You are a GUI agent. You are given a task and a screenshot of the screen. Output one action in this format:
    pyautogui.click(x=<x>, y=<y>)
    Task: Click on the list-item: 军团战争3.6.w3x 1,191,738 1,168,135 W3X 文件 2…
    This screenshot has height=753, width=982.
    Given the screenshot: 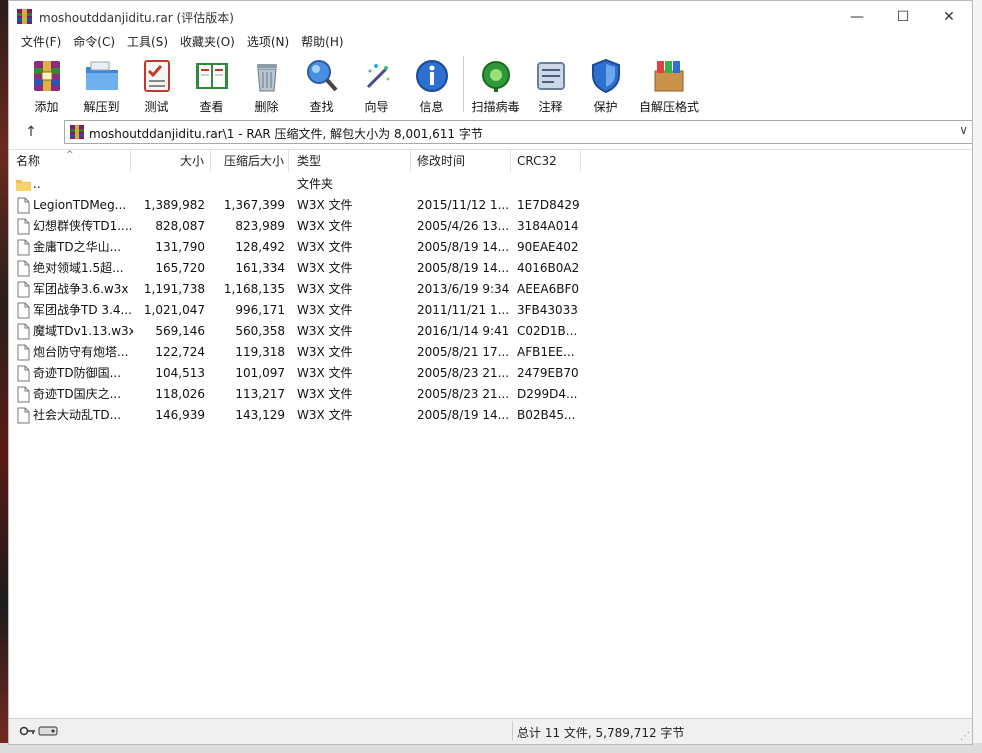 What is the action you would take?
    pyautogui.click(x=490, y=289)
    